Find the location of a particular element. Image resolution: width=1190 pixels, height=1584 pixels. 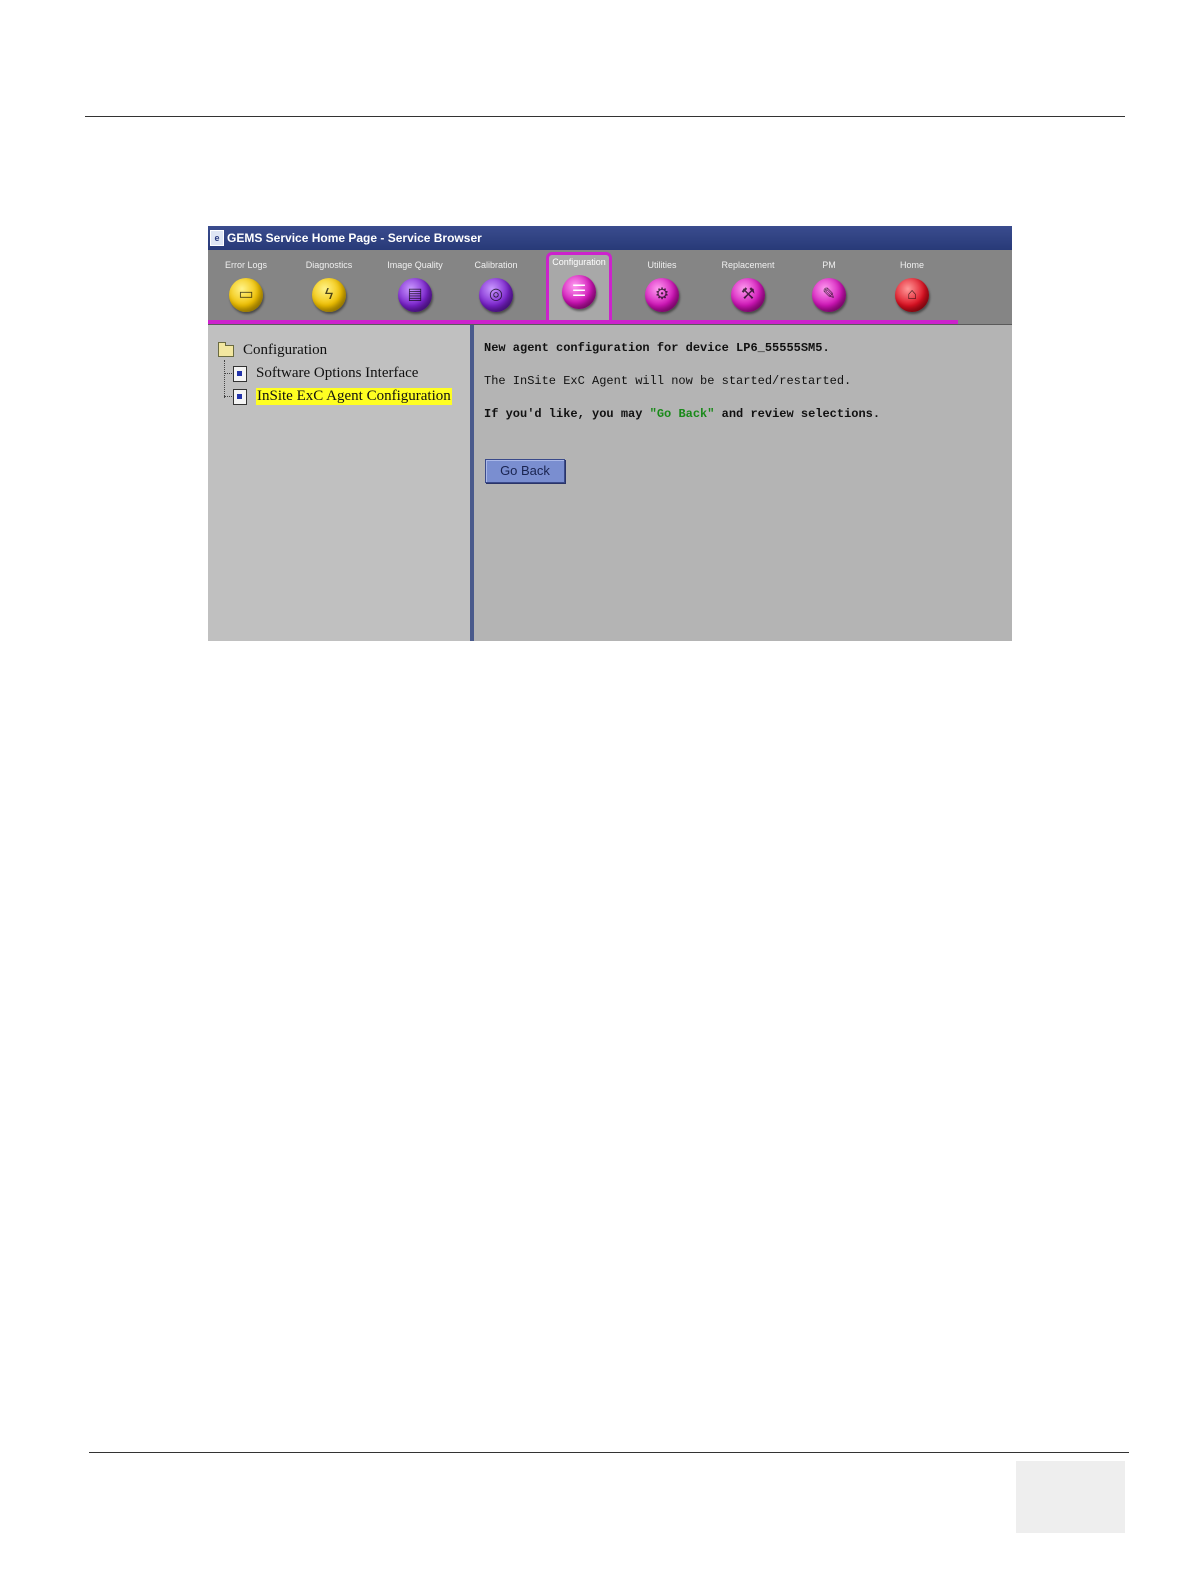

image-quality-icon: ▤ is located at coordinates (415, 295).